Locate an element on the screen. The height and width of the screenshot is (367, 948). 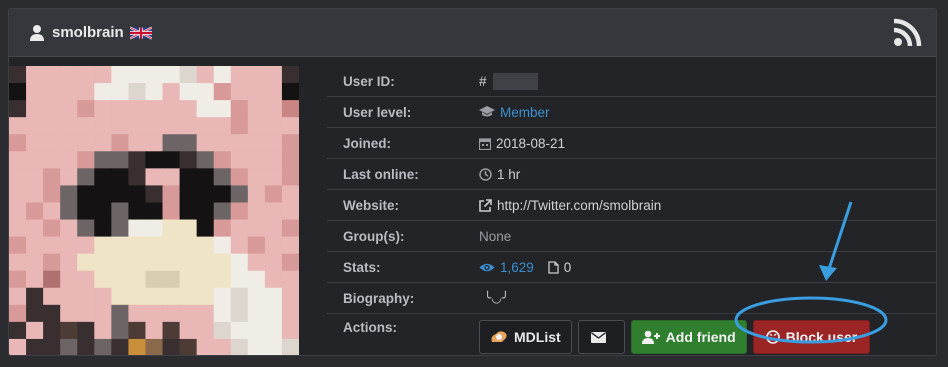
file-icon is located at coordinates (553, 267).